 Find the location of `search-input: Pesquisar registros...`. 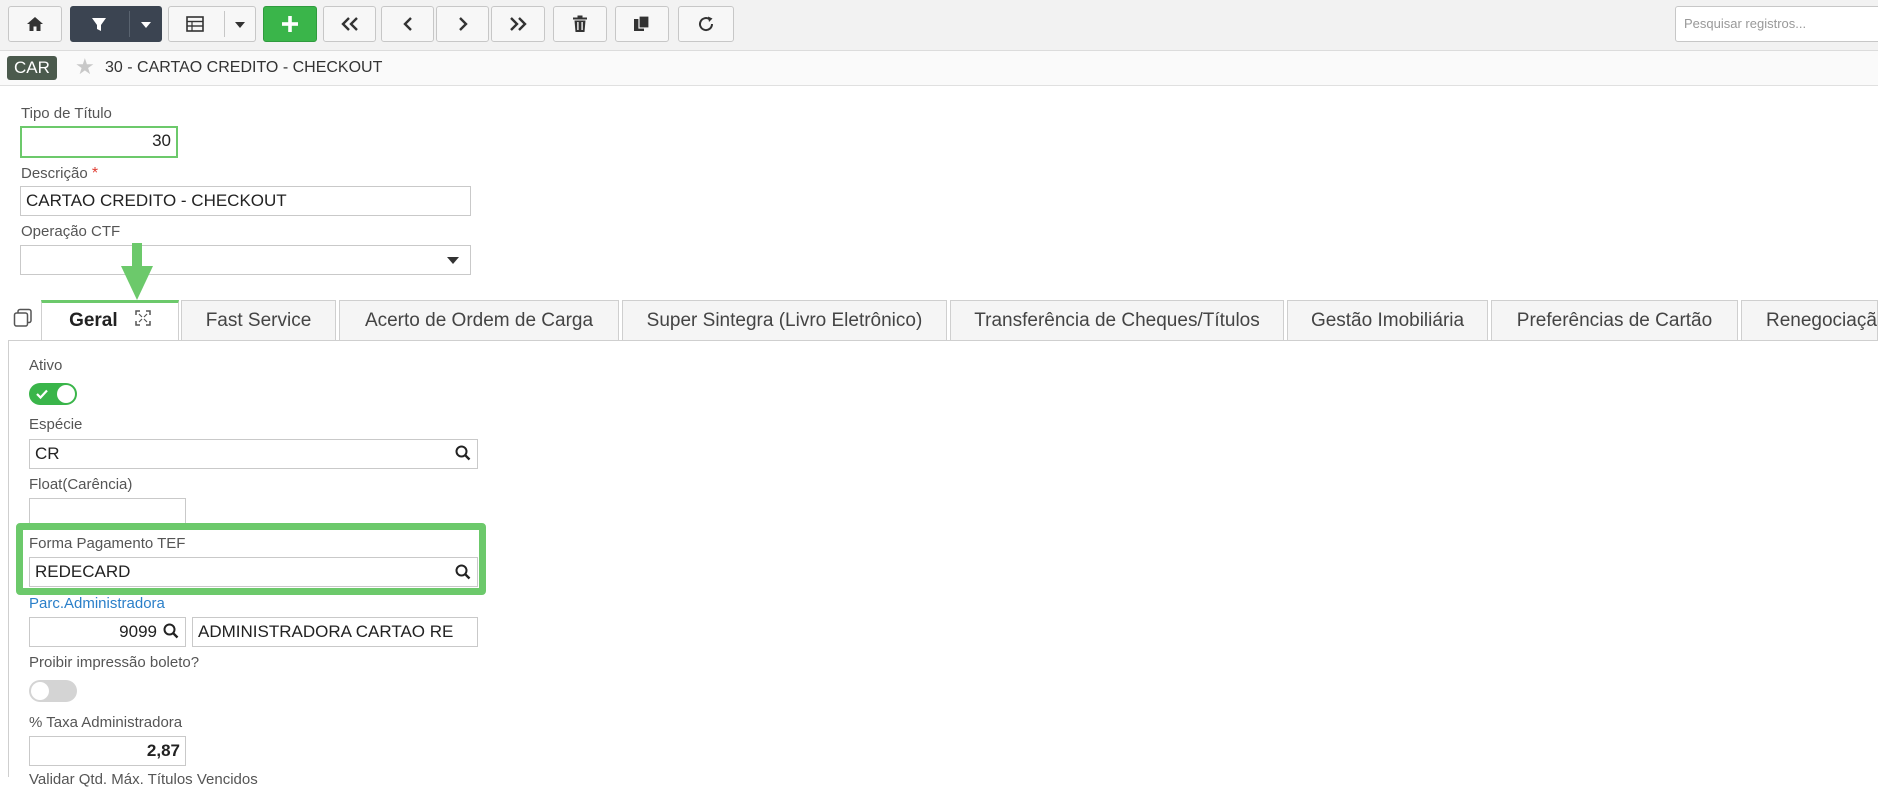

search-input: Pesquisar registros... is located at coordinates (1776, 24).